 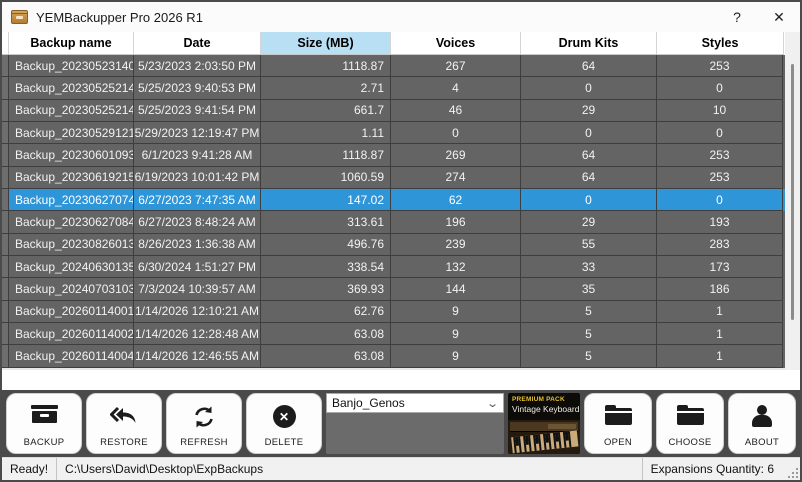 What do you see at coordinates (720, 43) in the screenshot?
I see `column-header-styles: Styles` at bounding box center [720, 43].